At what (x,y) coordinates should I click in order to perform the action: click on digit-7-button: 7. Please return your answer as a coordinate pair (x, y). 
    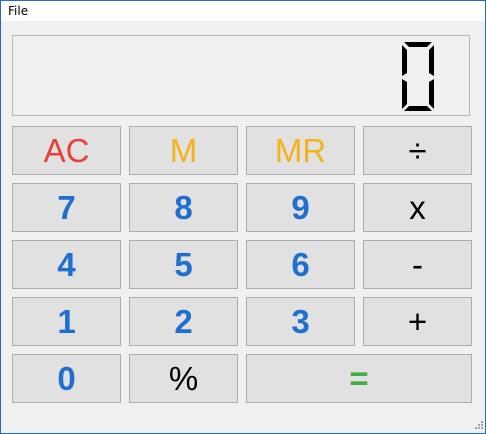
    Looking at the image, I should click on (66, 207).